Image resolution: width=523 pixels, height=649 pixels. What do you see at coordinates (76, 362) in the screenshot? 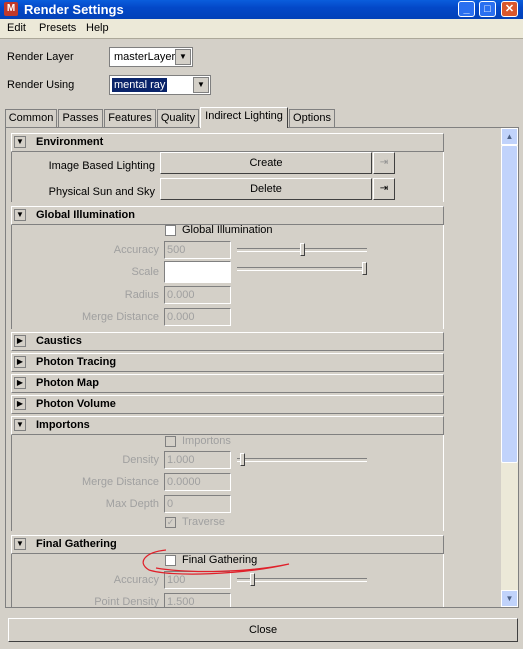
I see `section-title: Photon Tracing` at bounding box center [76, 362].